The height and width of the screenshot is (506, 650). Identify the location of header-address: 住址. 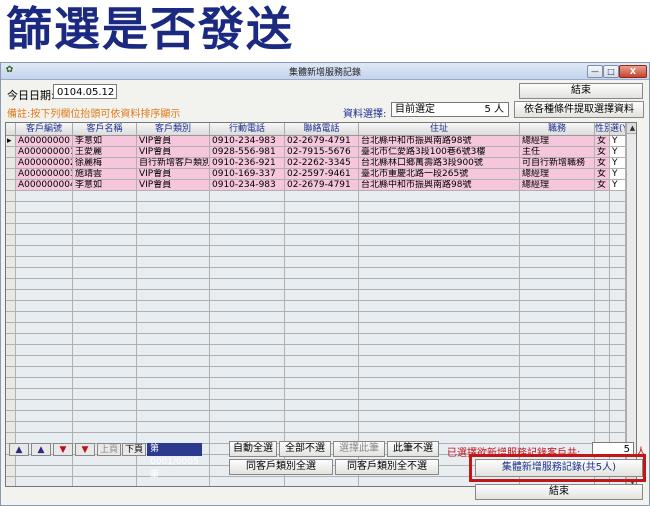
(439, 129).